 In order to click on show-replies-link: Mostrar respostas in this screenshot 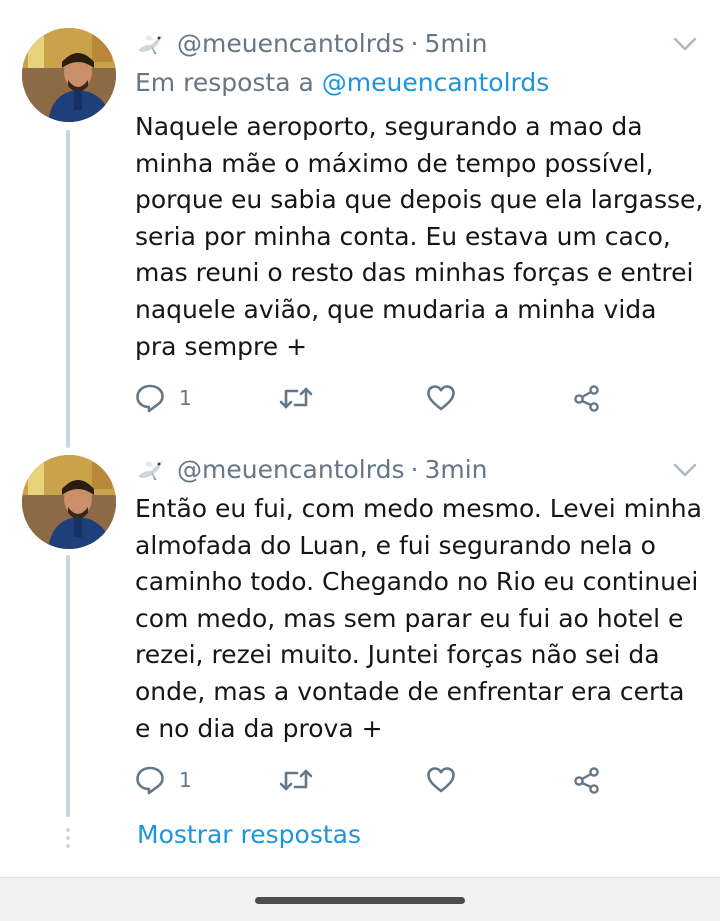, I will do `click(249, 834)`.